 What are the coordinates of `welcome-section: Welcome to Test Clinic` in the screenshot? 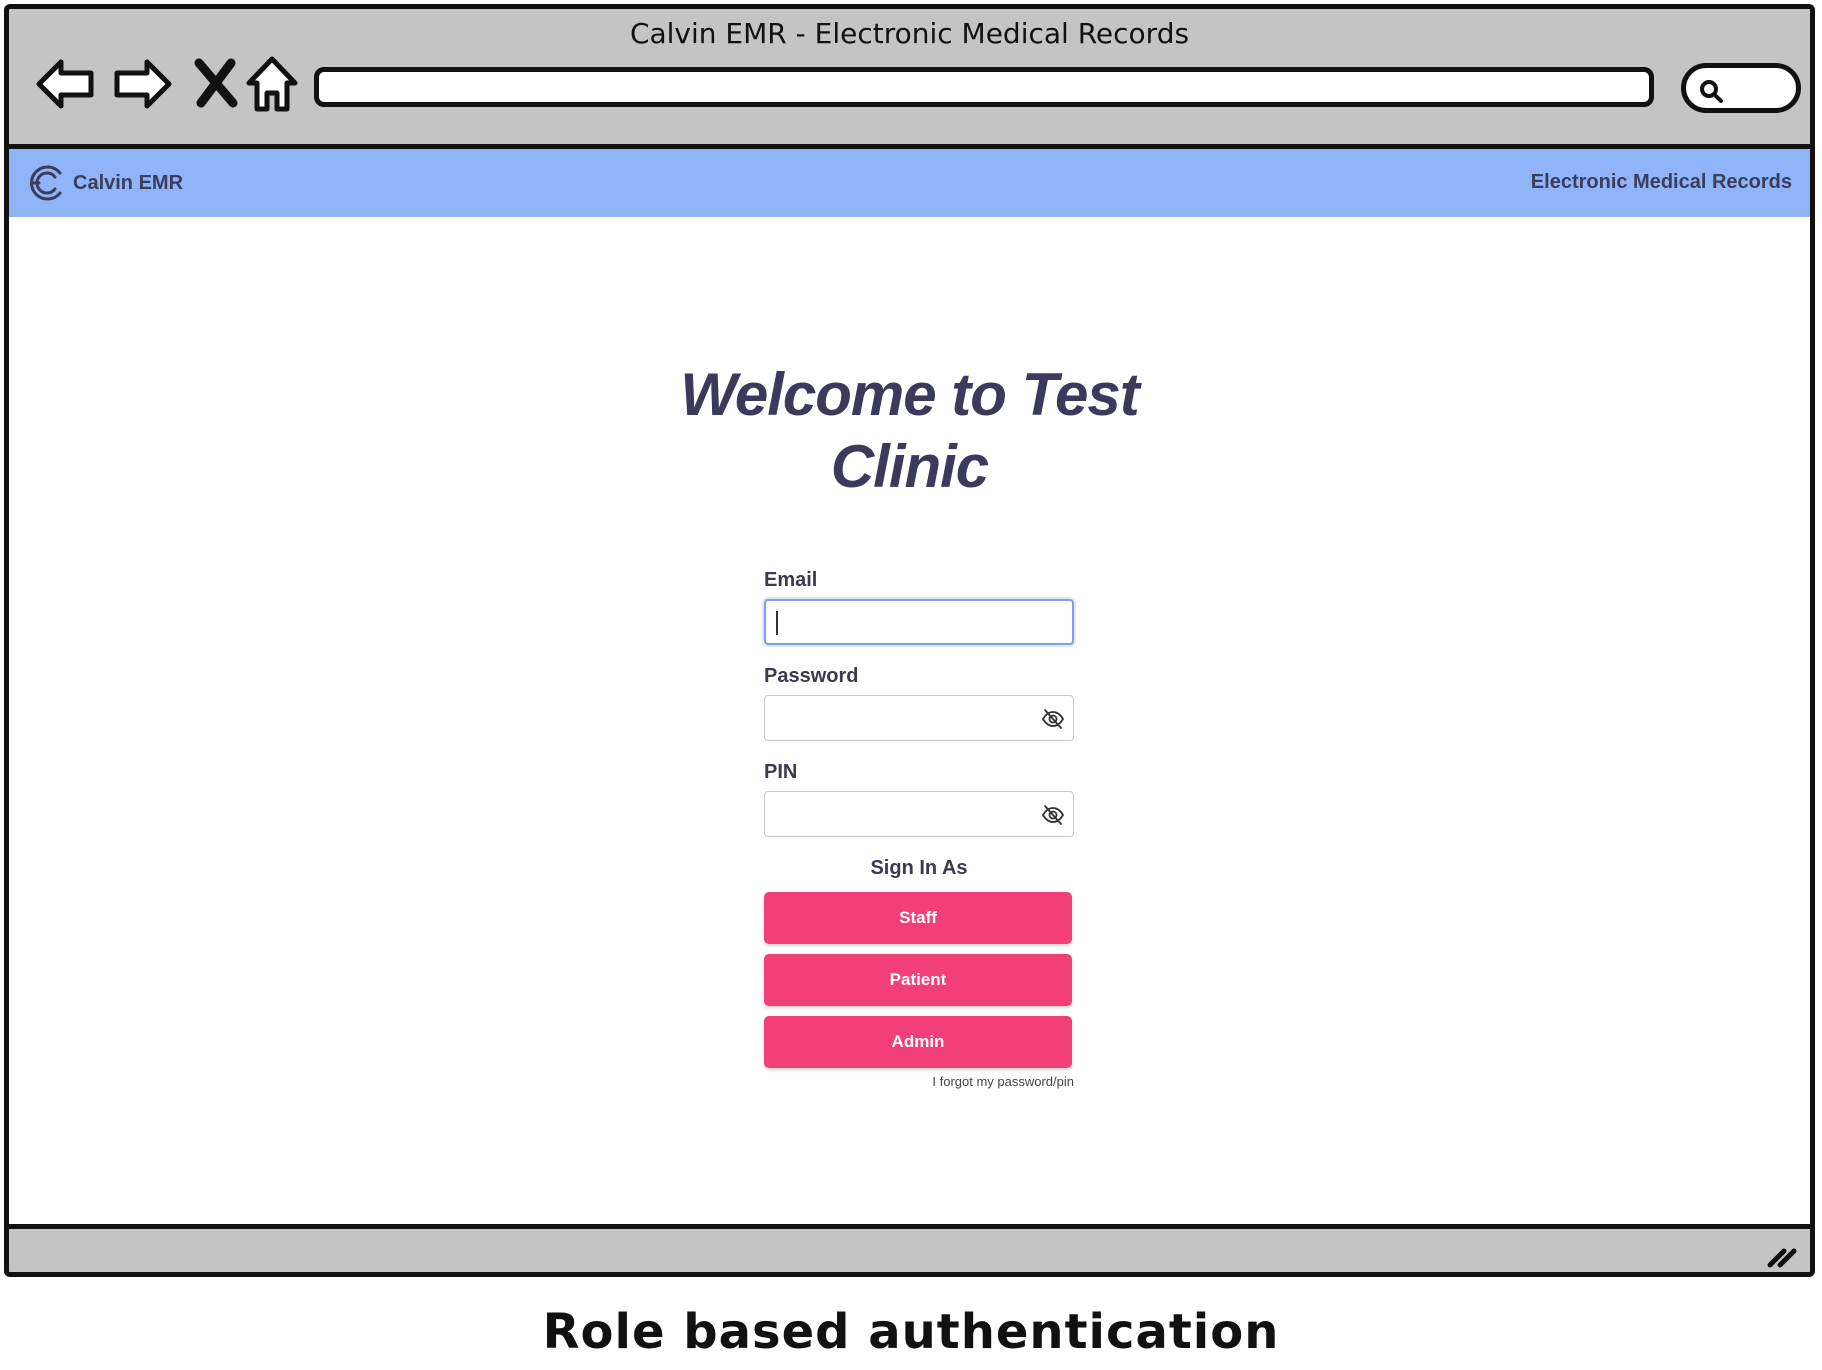 It's located at (909, 431).